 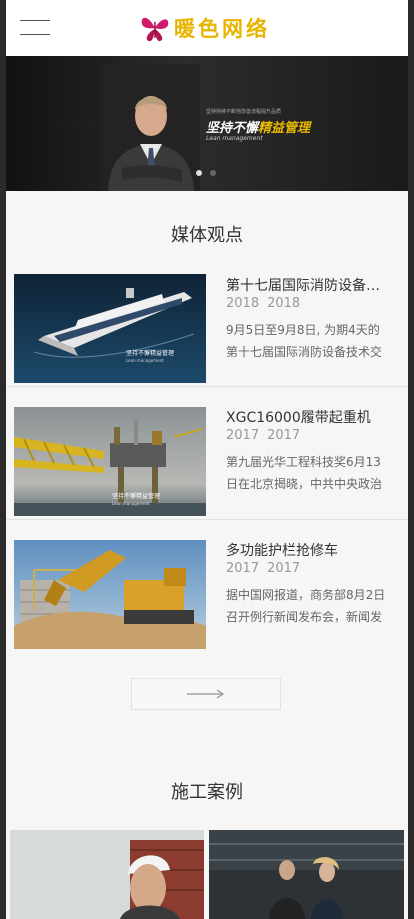 I want to click on banner-small-line: 坚持持续不断地改善流程提升品质, so click(x=244, y=112).